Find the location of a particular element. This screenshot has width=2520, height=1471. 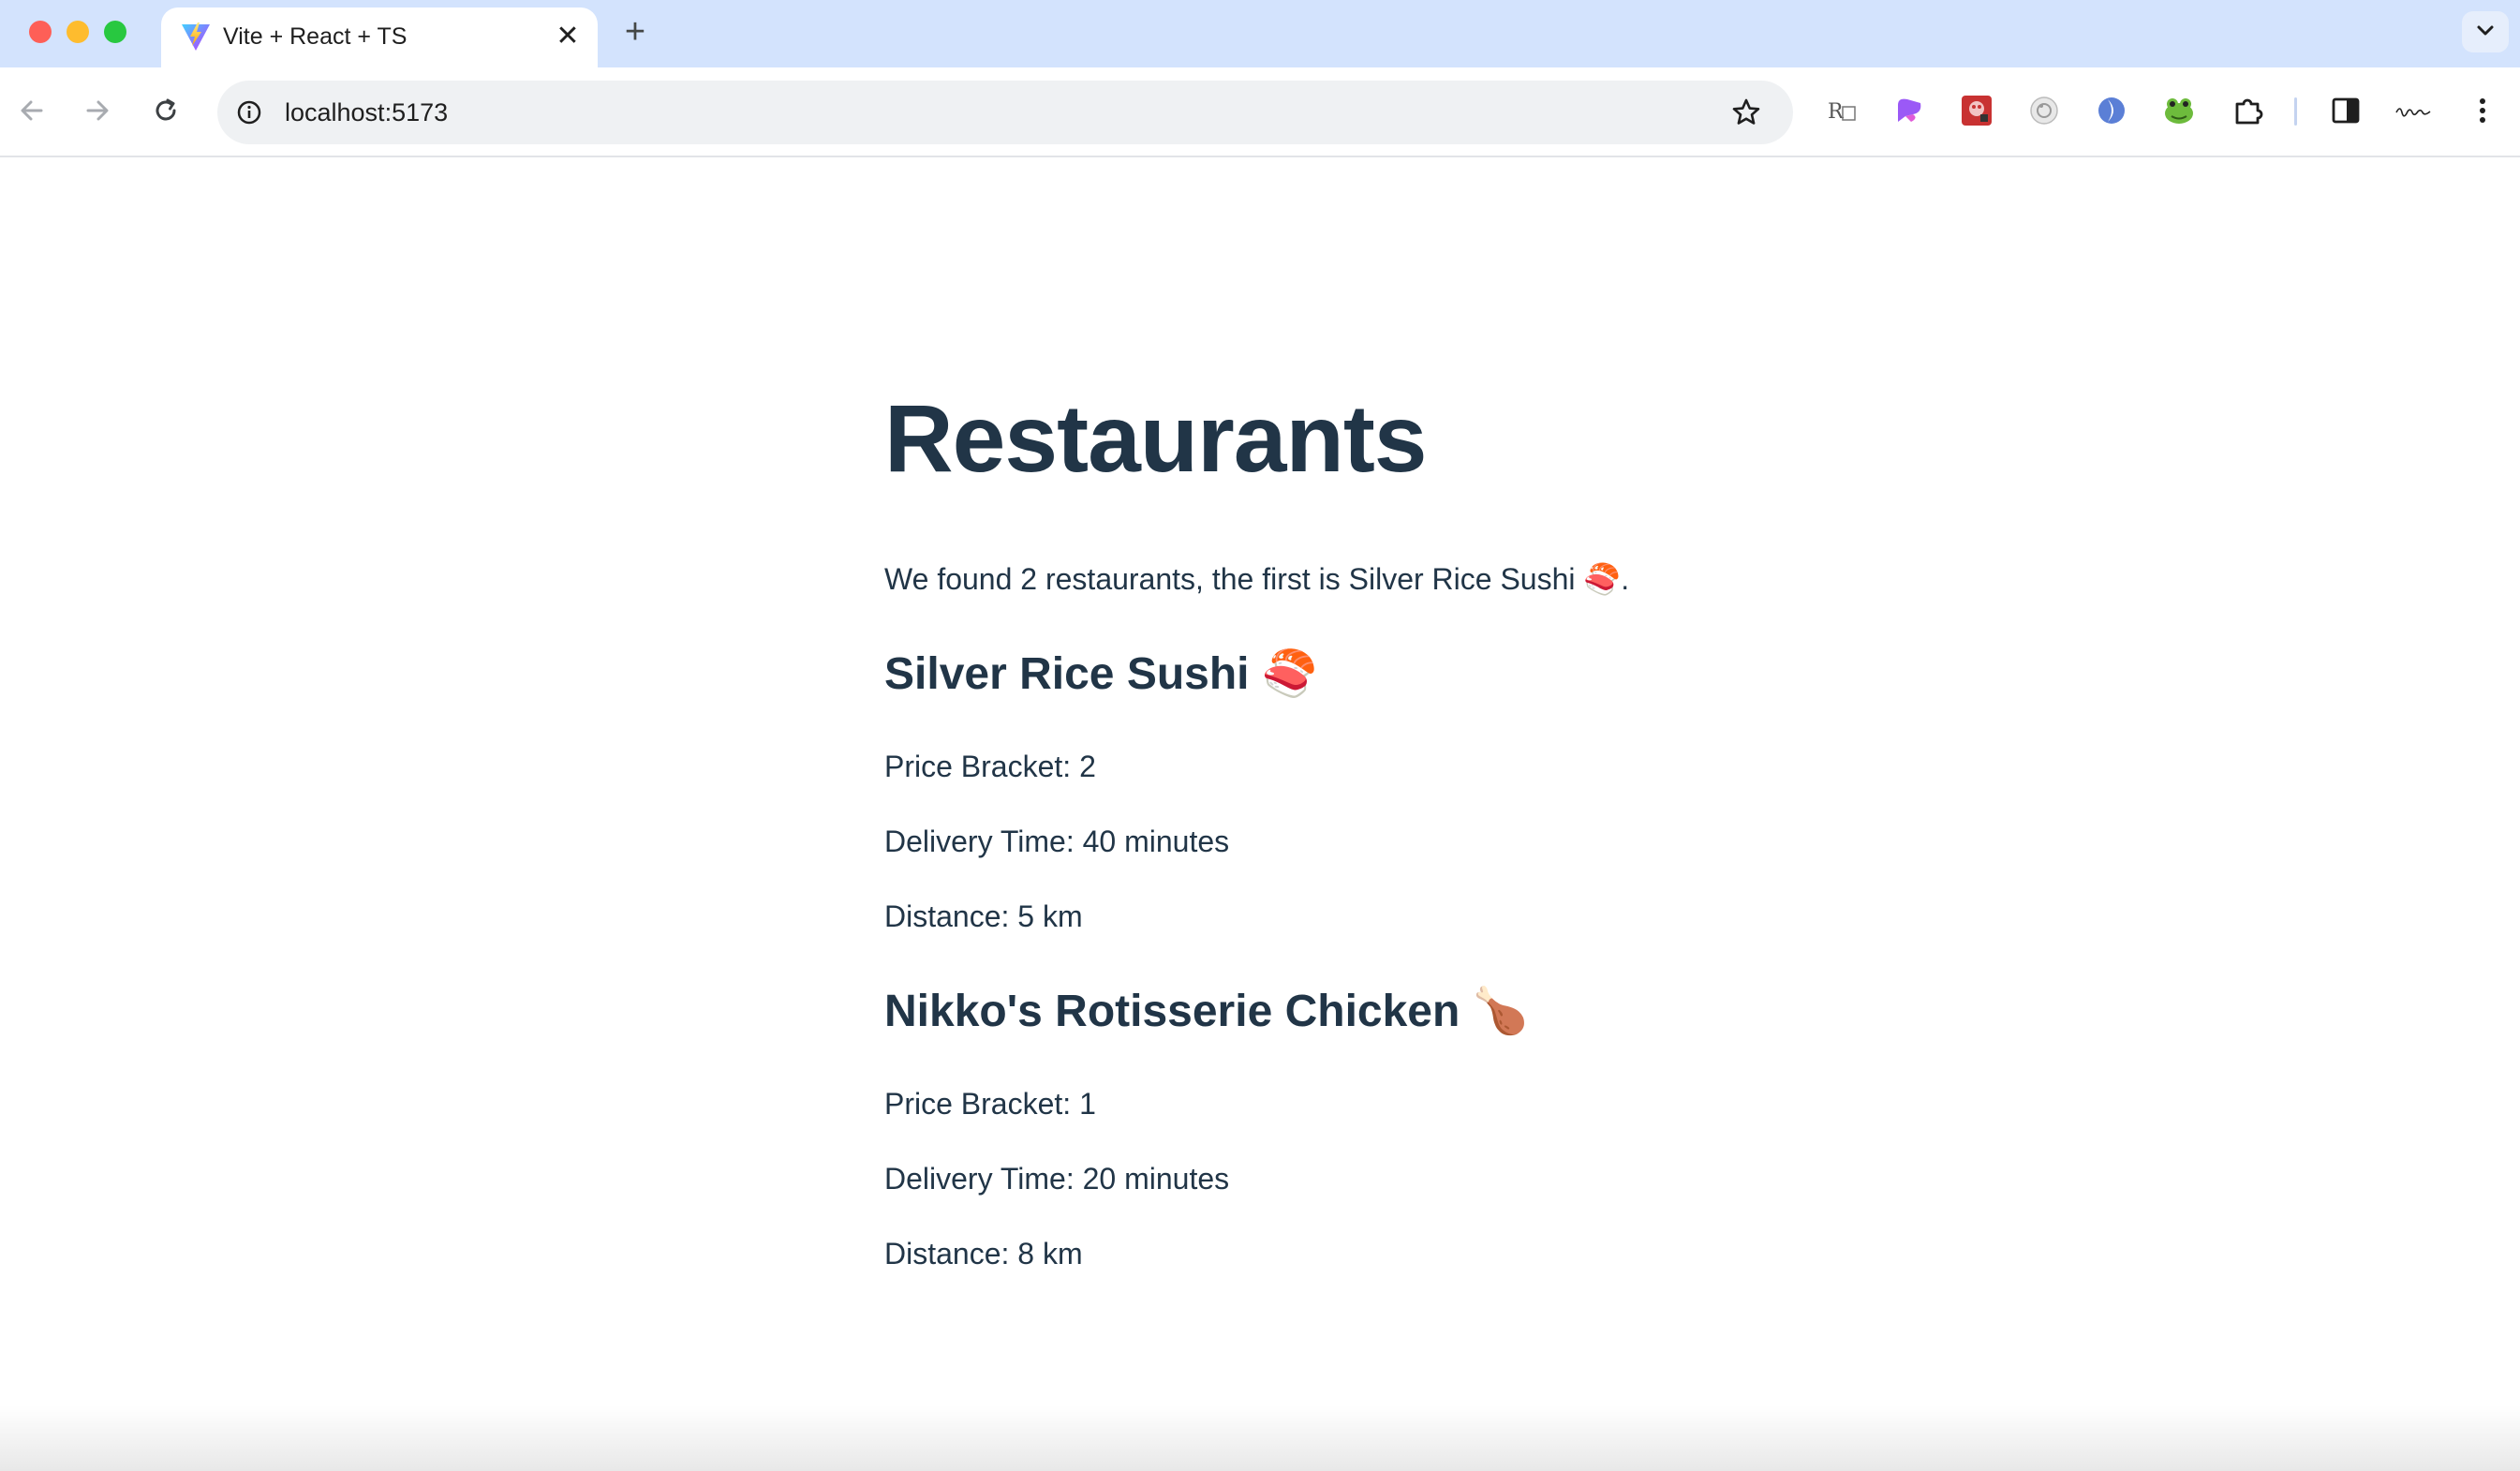

frog-extension-icon is located at coordinates (2179, 113).